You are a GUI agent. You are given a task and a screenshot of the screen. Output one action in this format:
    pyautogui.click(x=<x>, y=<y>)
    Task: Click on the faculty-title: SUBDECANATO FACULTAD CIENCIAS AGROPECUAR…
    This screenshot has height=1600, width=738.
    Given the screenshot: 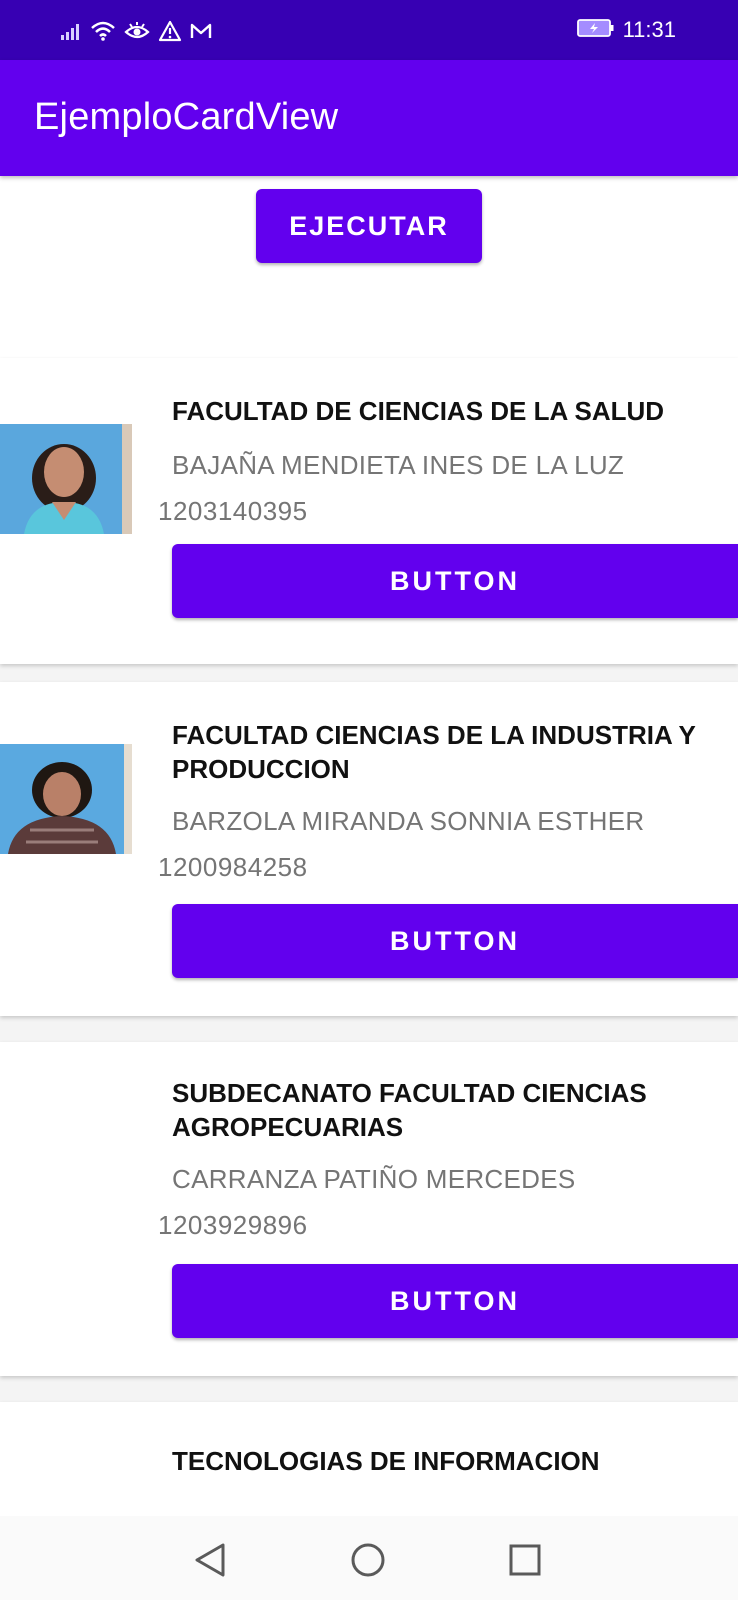 What is the action you would take?
    pyautogui.click(x=409, y=1110)
    